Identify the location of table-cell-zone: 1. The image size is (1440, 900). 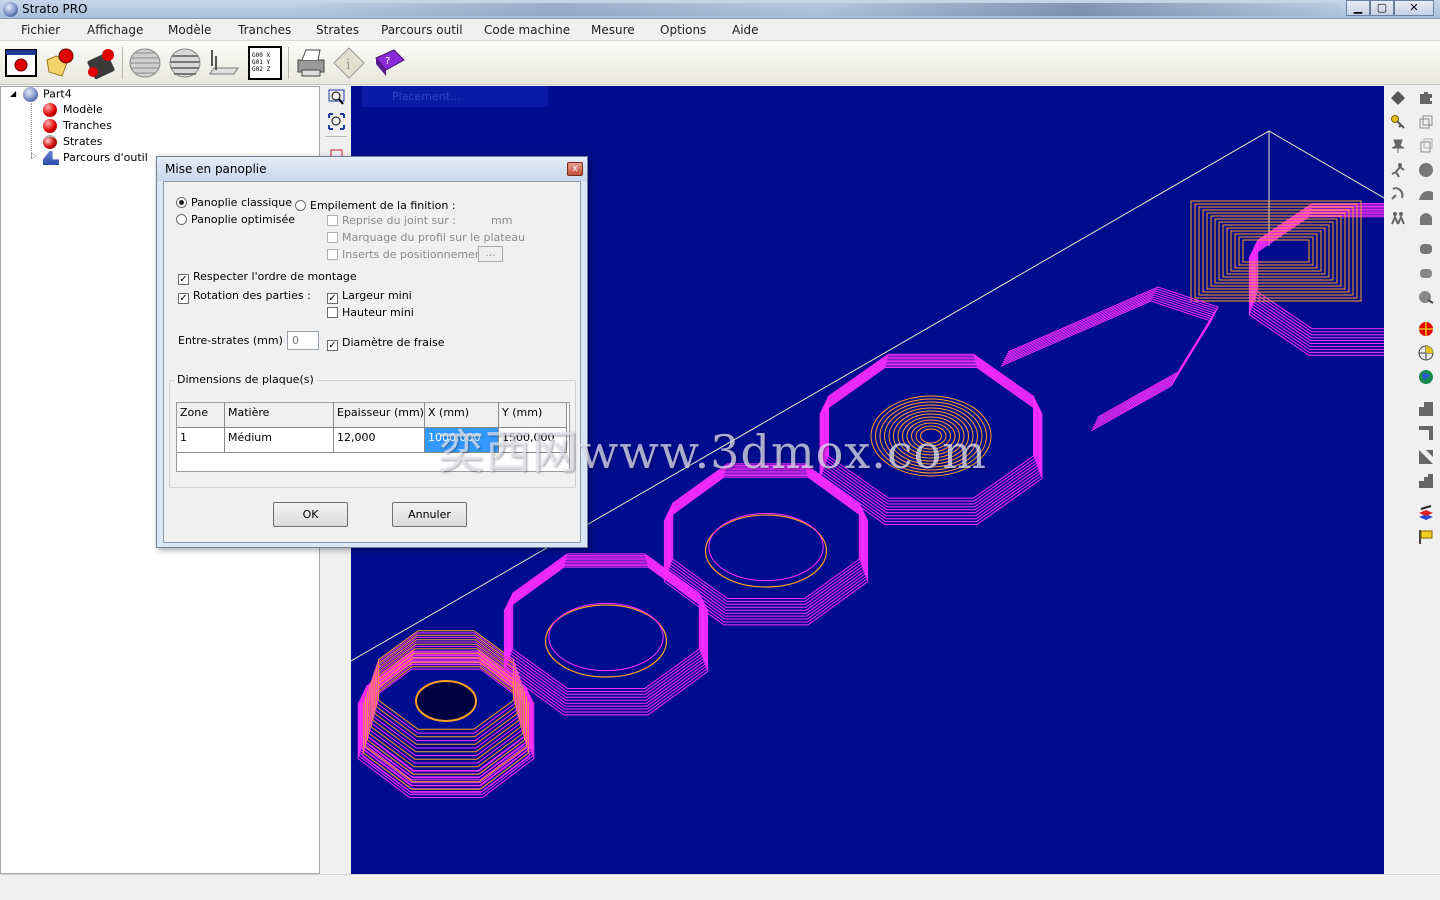
(201, 440).